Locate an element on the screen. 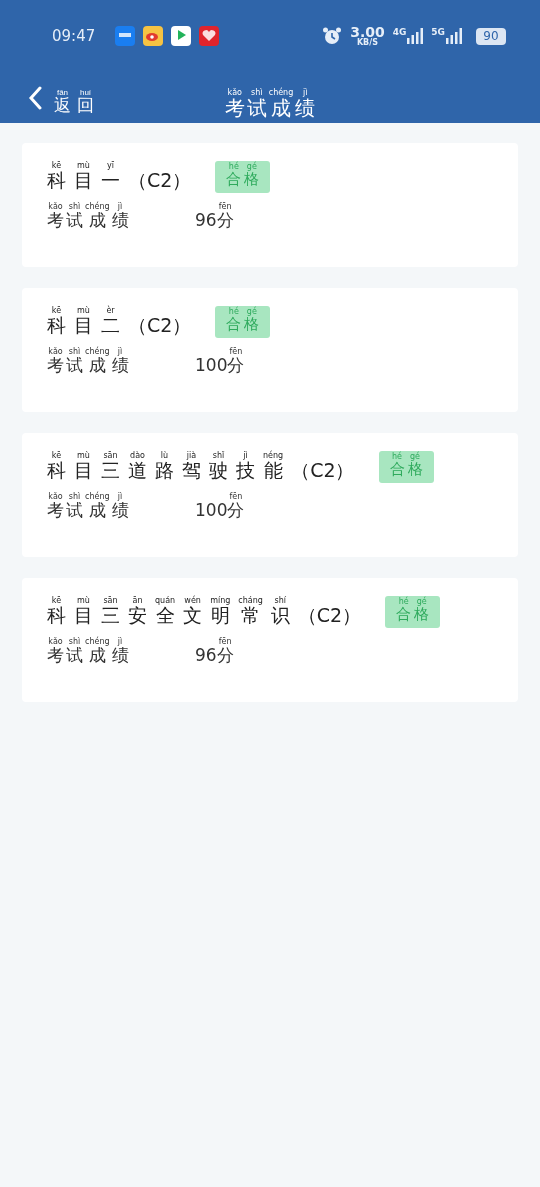  play-icon is located at coordinates (181, 36).